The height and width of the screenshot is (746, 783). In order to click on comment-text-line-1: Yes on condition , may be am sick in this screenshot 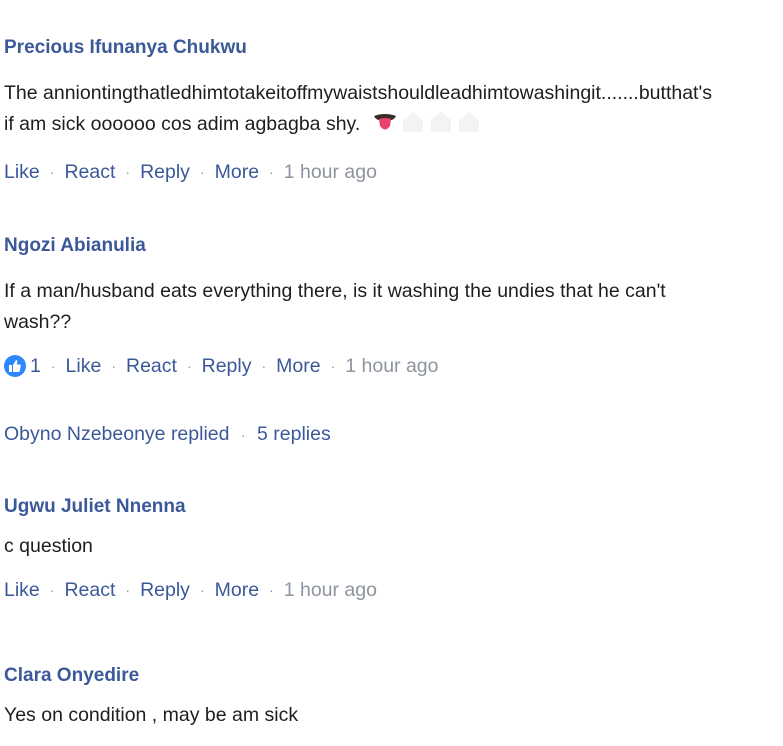, I will do `click(151, 715)`.